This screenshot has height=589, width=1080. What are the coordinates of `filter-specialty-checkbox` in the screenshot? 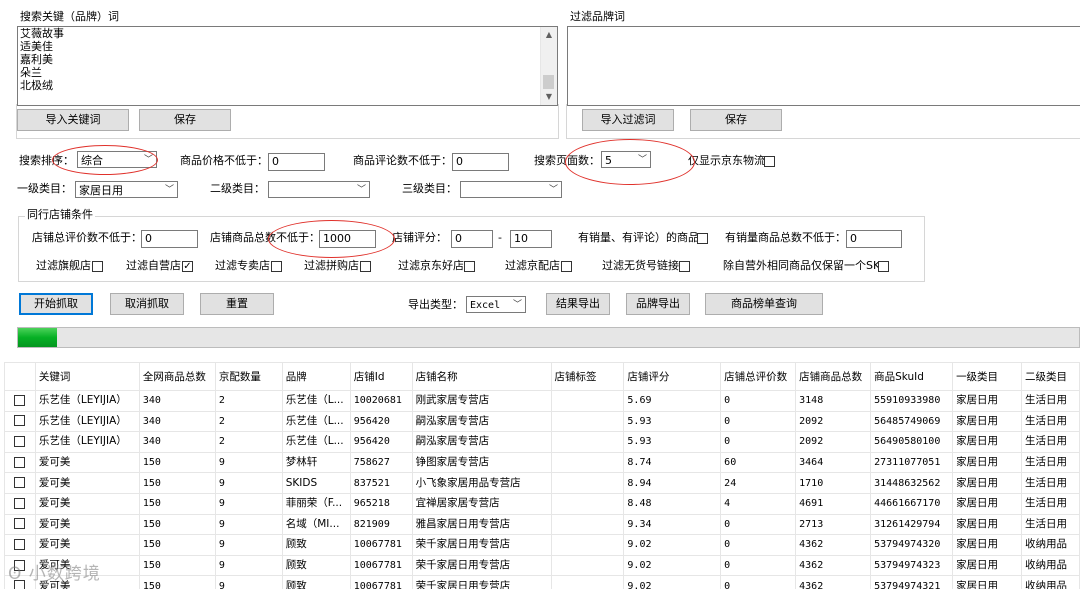 It's located at (276, 266).